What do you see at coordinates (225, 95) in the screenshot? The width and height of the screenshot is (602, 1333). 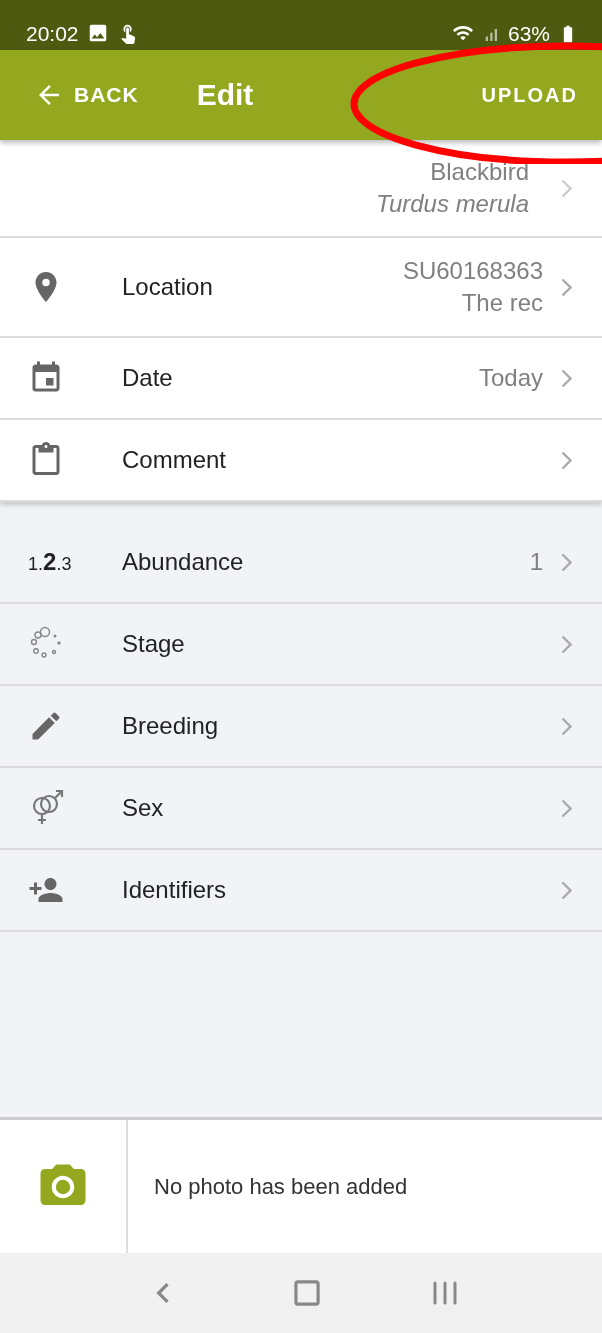 I see `page-title: Edit` at bounding box center [225, 95].